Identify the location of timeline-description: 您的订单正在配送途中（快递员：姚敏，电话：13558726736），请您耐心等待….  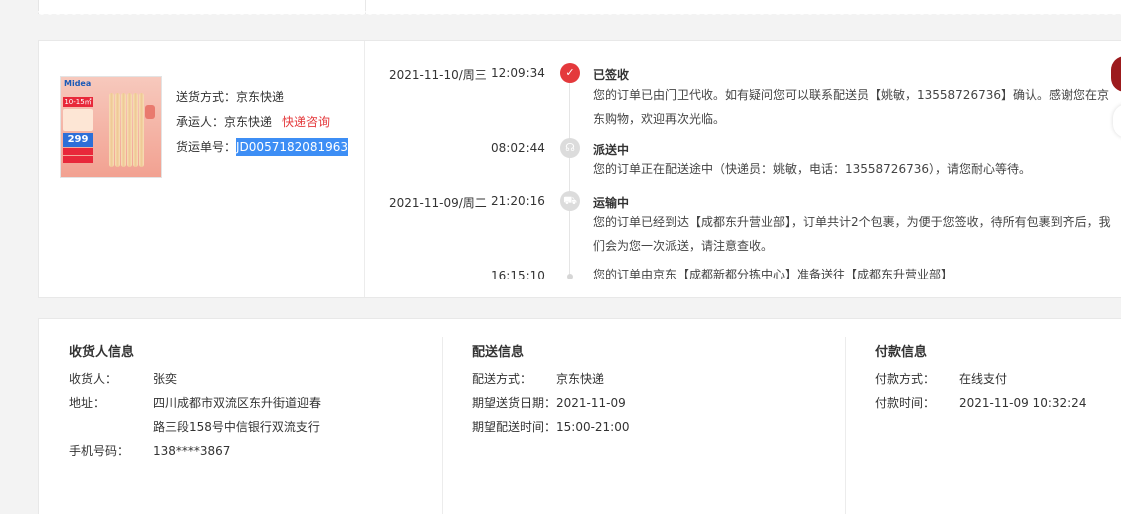
(812, 169).